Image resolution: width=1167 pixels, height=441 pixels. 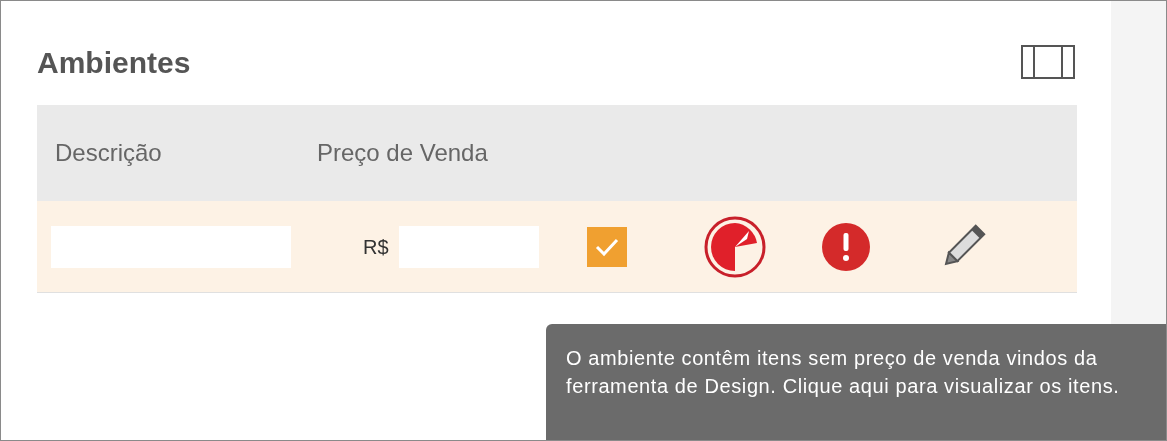 What do you see at coordinates (108, 153) in the screenshot?
I see `column-header: Descrição` at bounding box center [108, 153].